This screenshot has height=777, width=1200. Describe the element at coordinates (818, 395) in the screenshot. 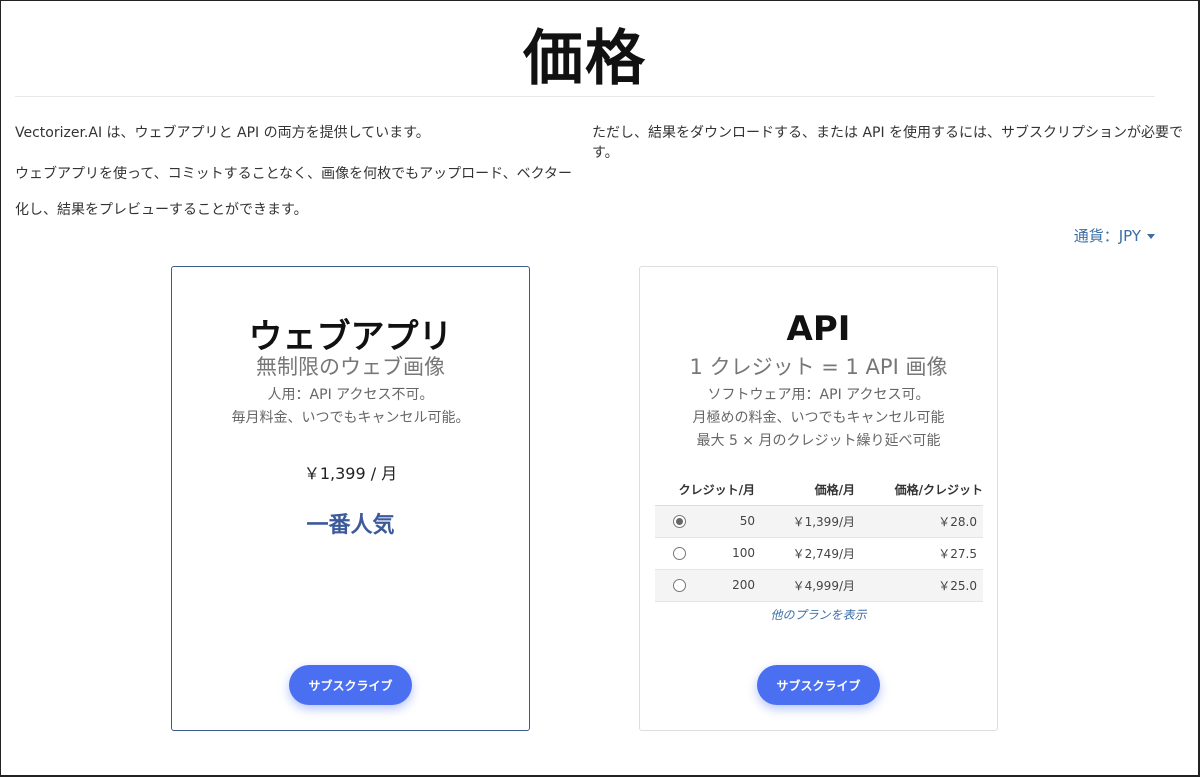

I see `plan-description-line: ソフトウェア用：API アクセス可。` at that location.